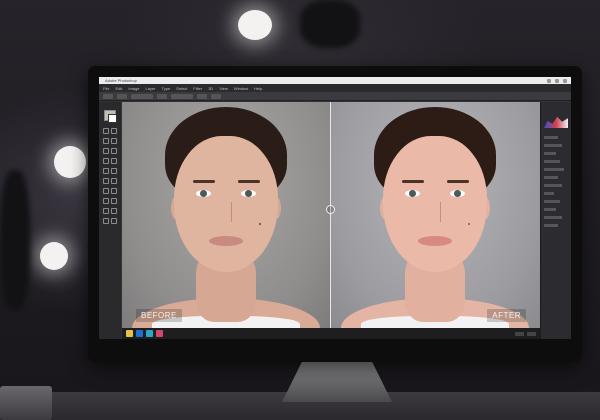  What do you see at coordinates (255, 25) in the screenshot?
I see `ceiling-light` at bounding box center [255, 25].